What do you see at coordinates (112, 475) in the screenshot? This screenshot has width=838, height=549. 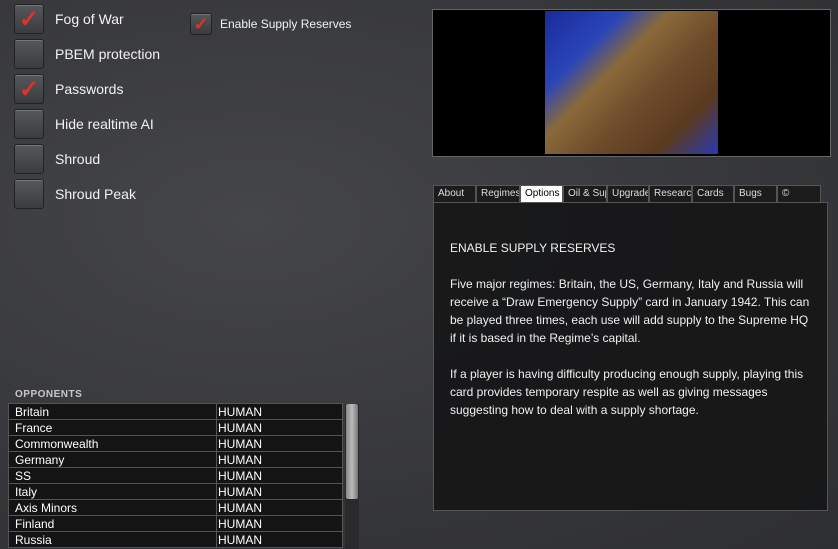 I see `opponent-name: SS` at bounding box center [112, 475].